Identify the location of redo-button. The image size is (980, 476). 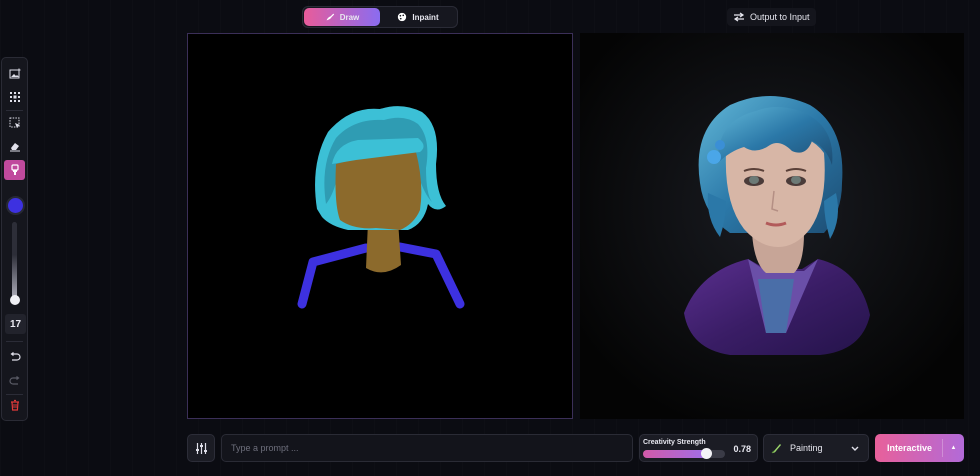
(14, 381).